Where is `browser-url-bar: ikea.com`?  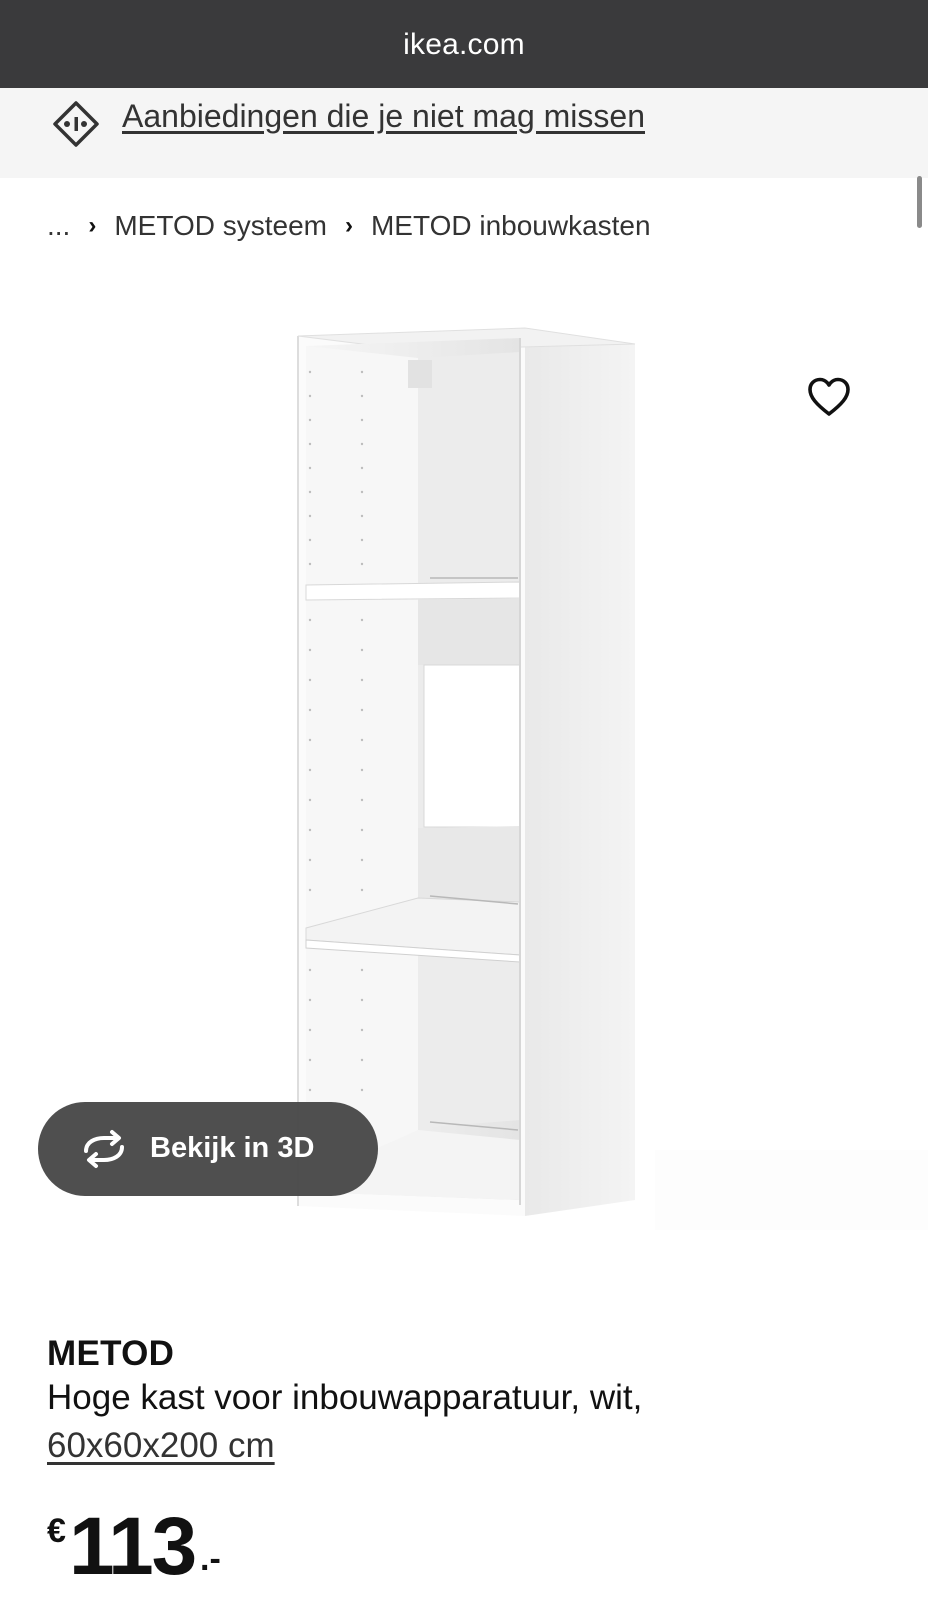
browser-url-bar: ikea.com is located at coordinates (464, 44).